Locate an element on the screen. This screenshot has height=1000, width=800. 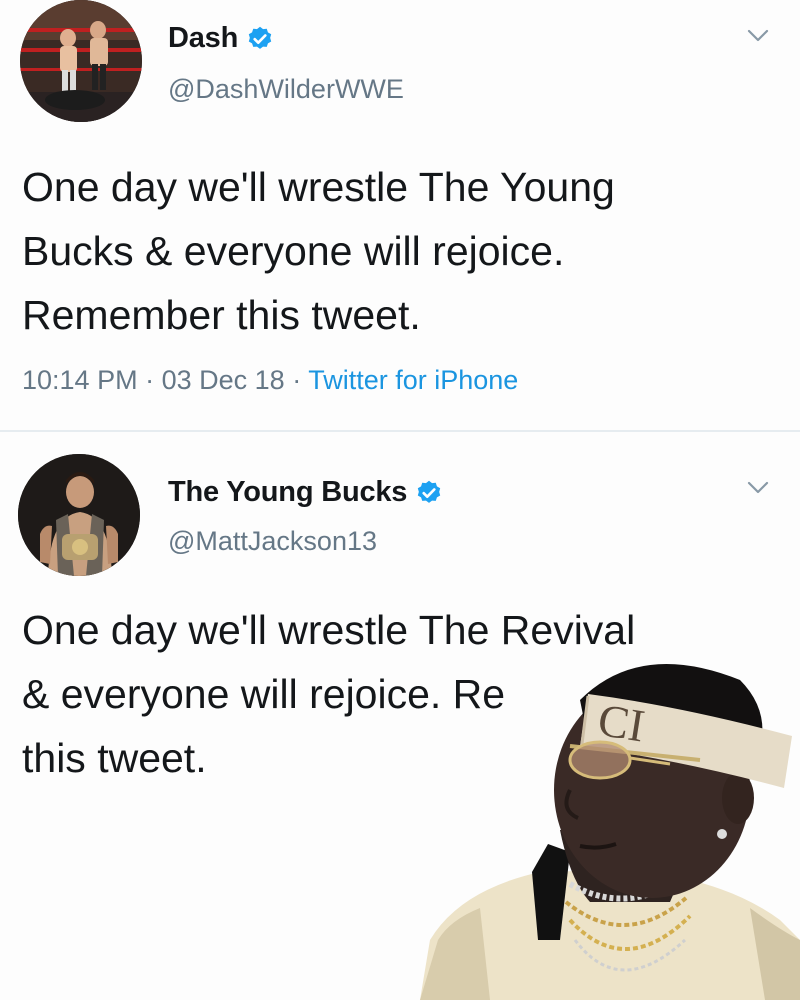
tweet-text-line: this tweet. is located at coordinates (114, 758).